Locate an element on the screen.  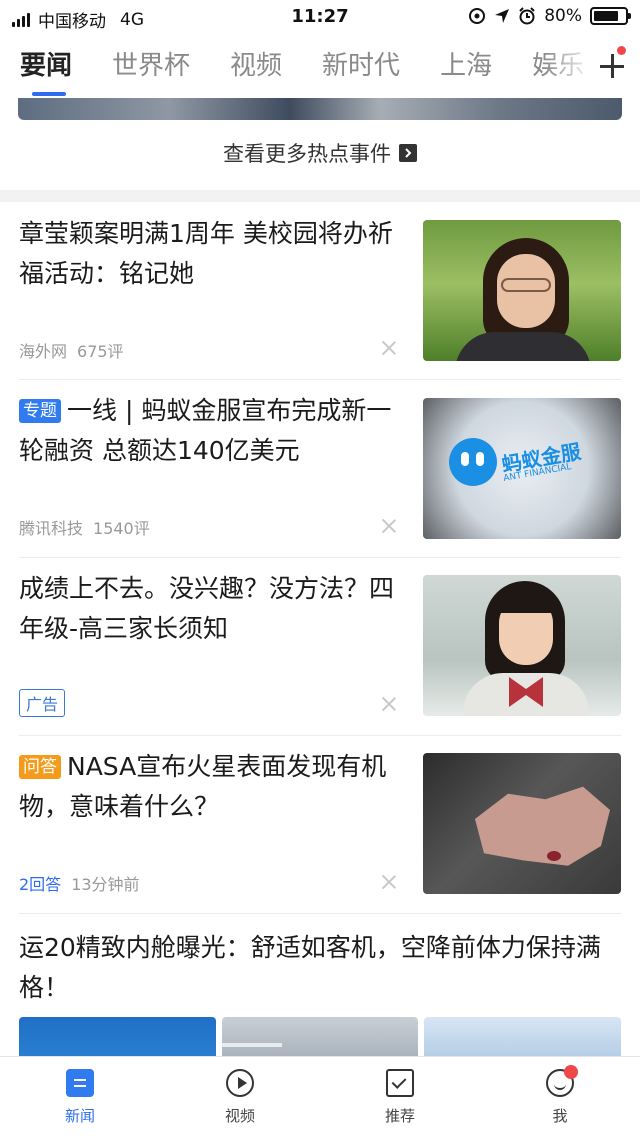
battery-icon is located at coordinates (610, 16).